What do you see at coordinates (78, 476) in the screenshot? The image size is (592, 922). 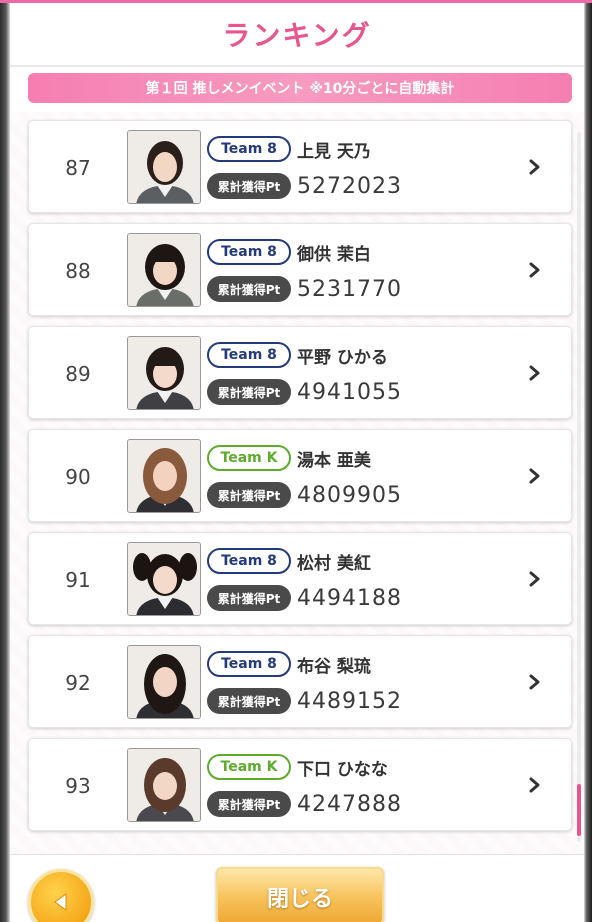 I see `rank-number: 90` at bounding box center [78, 476].